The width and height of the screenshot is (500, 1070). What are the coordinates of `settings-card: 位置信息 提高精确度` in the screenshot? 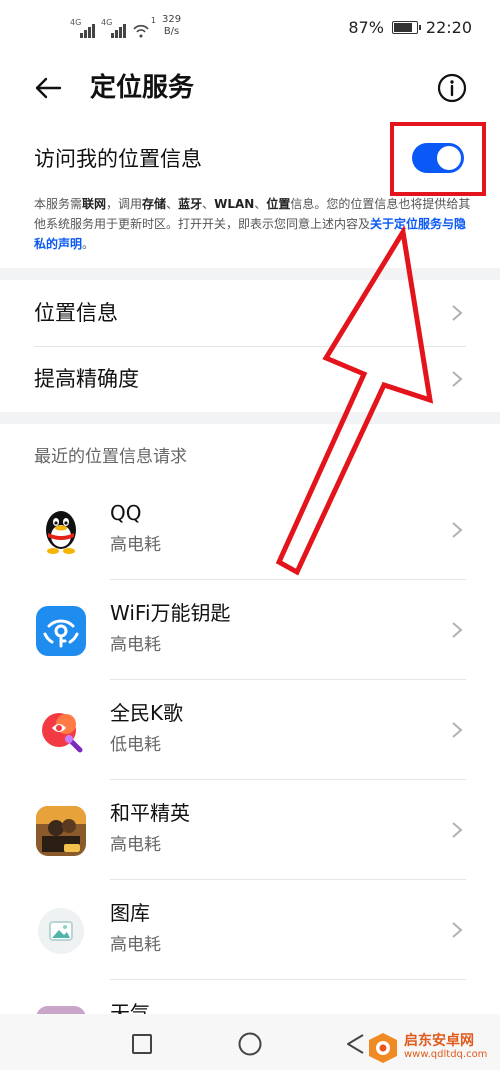 It's located at (250, 346).